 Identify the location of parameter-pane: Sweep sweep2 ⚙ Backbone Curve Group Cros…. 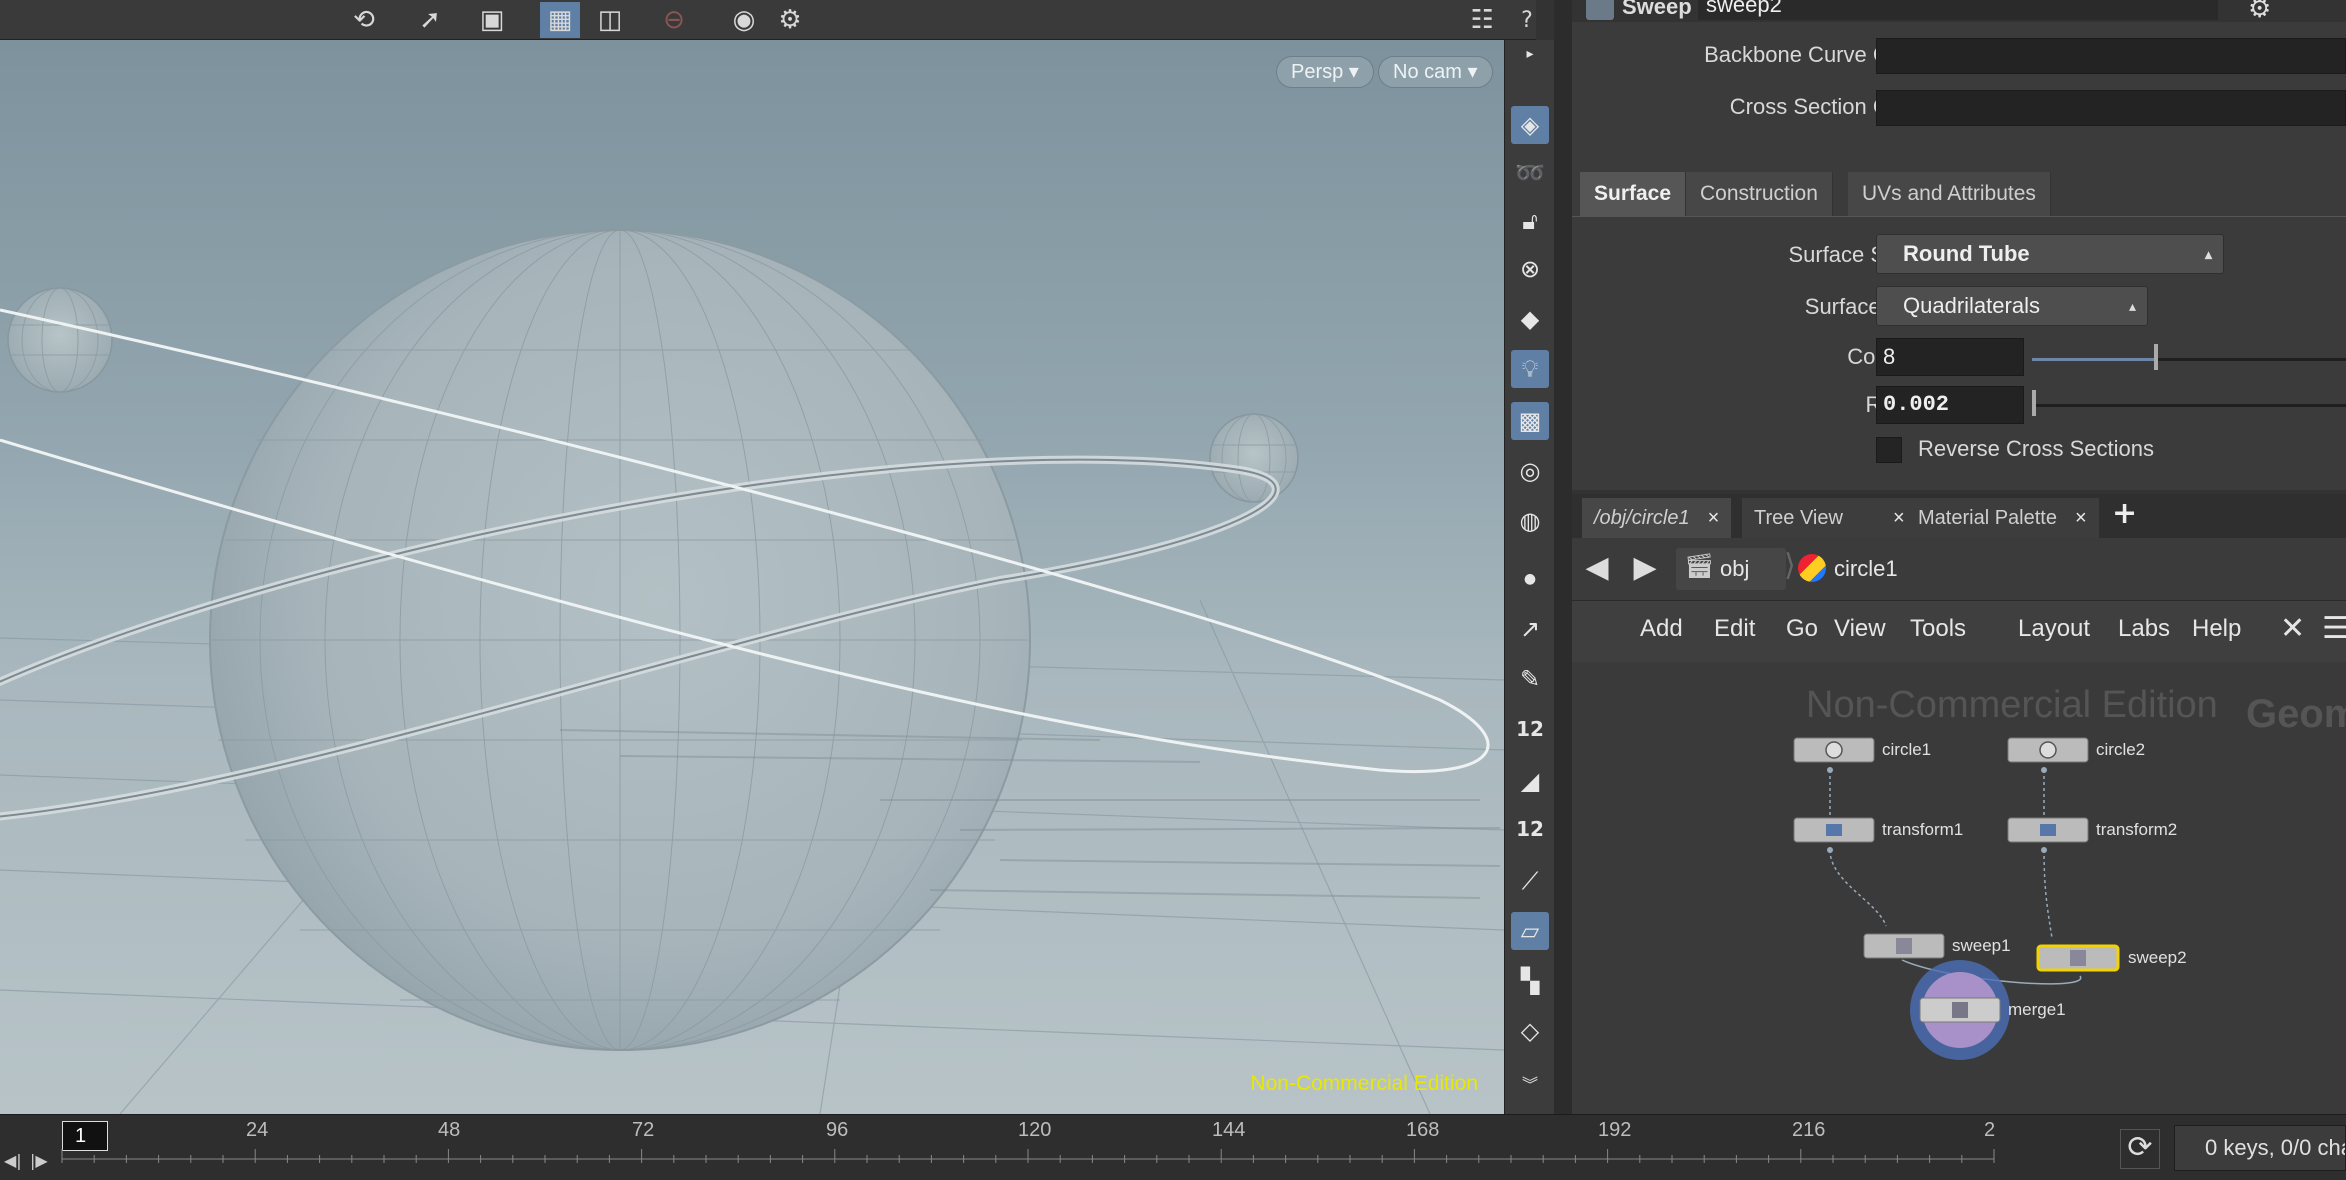
(1959, 245).